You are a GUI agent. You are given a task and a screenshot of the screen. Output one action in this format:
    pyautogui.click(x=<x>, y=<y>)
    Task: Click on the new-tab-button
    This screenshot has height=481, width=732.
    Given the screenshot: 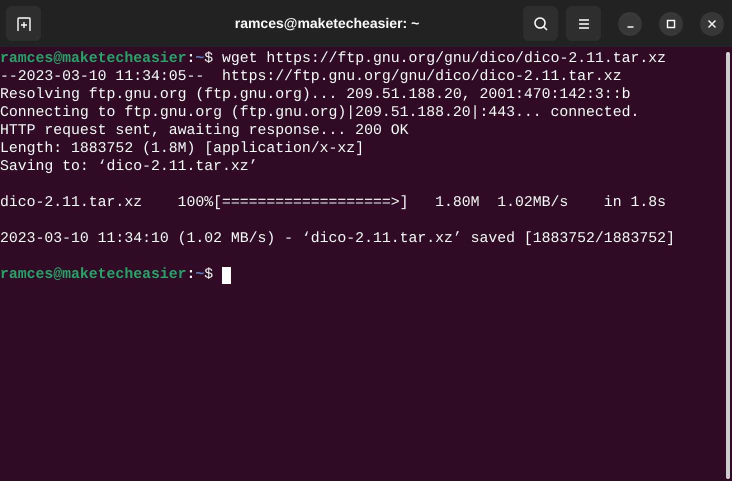 What is the action you would take?
    pyautogui.click(x=23, y=23)
    